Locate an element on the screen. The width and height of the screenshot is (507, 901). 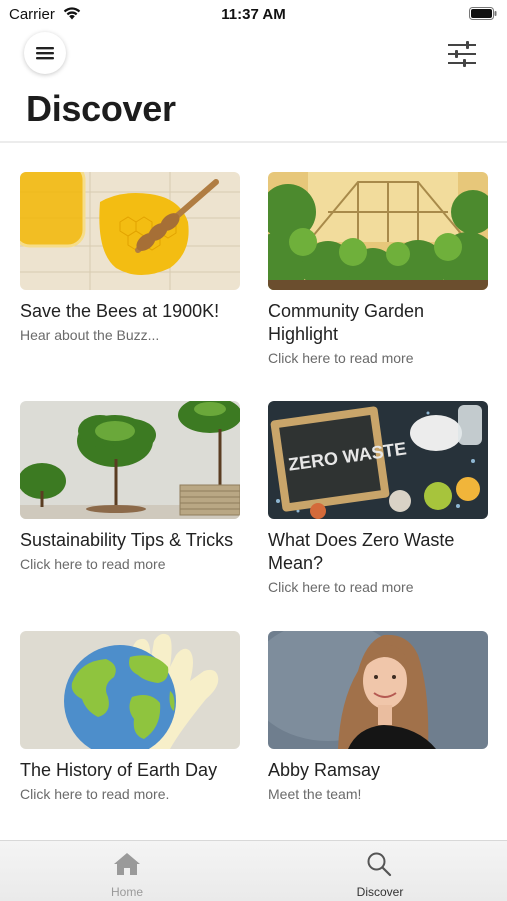
tab-discover: Discover is located at coordinates (380, 871).